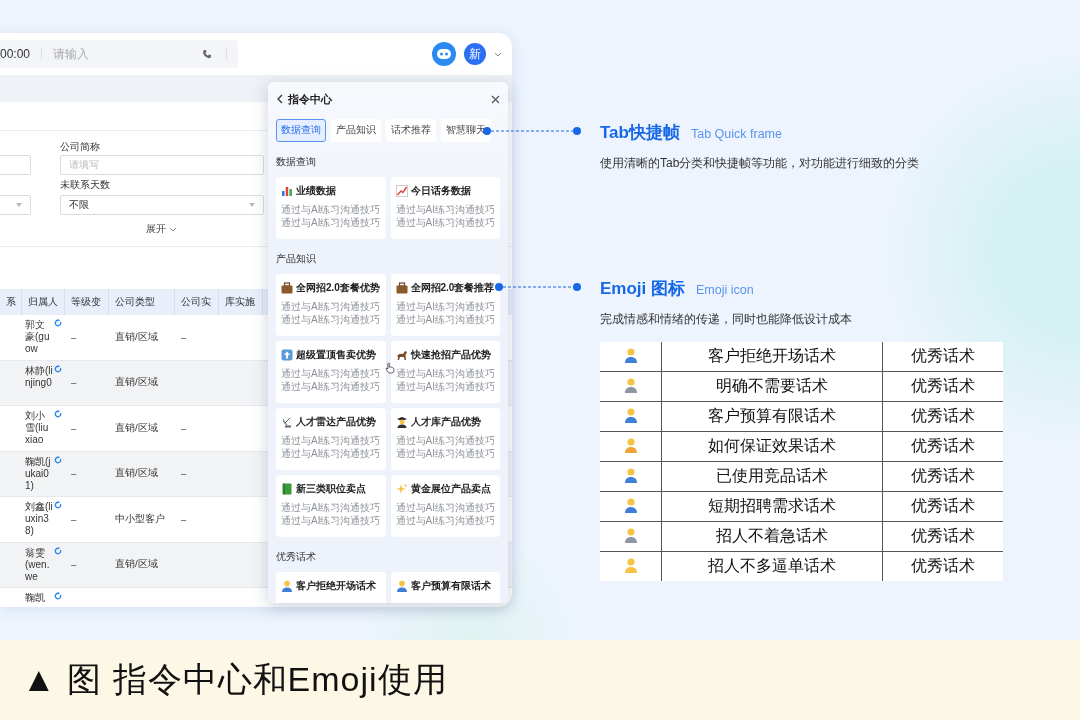  Describe the element at coordinates (161, 229) in the screenshot. I see `expand-link: 展开` at that location.